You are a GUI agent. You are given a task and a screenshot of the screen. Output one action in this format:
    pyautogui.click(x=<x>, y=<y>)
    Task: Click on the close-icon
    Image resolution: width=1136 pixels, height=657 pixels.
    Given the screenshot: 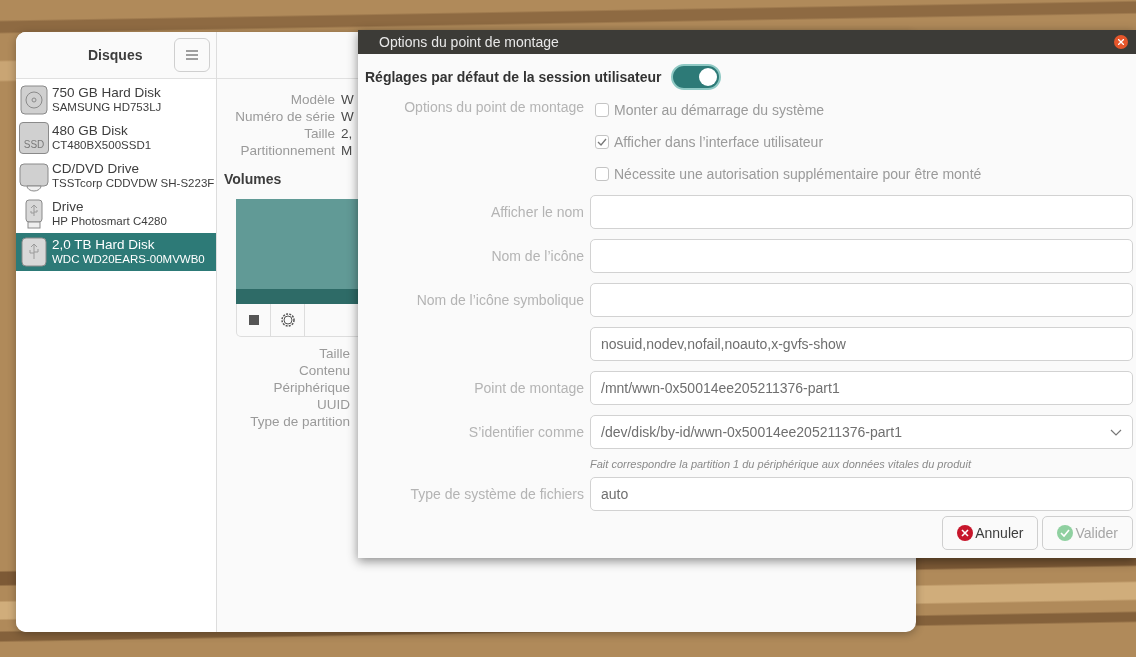 What is the action you would take?
    pyautogui.click(x=1121, y=42)
    